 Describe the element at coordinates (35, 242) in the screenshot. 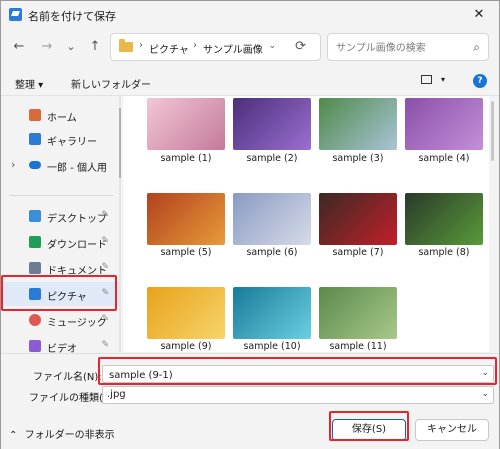

I see `download-icon` at that location.